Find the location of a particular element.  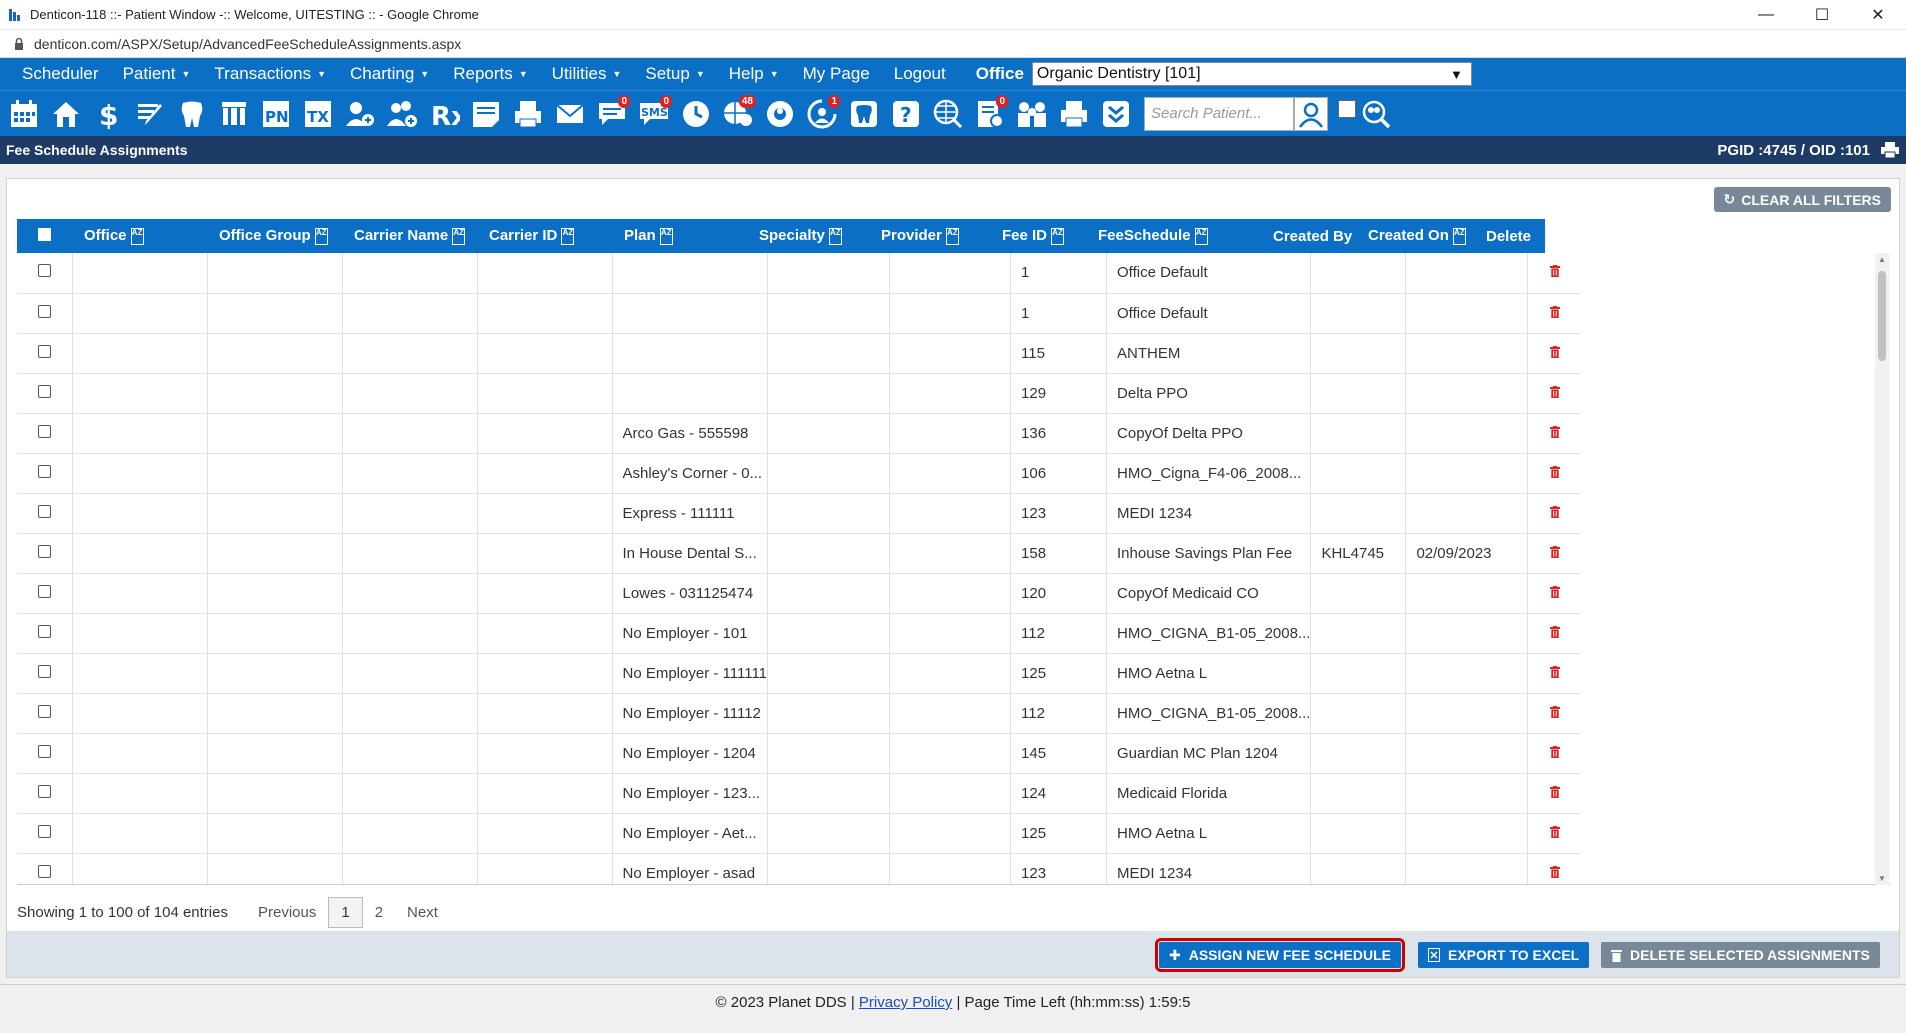

menu-scheduler: Scheduler is located at coordinates (60, 74).